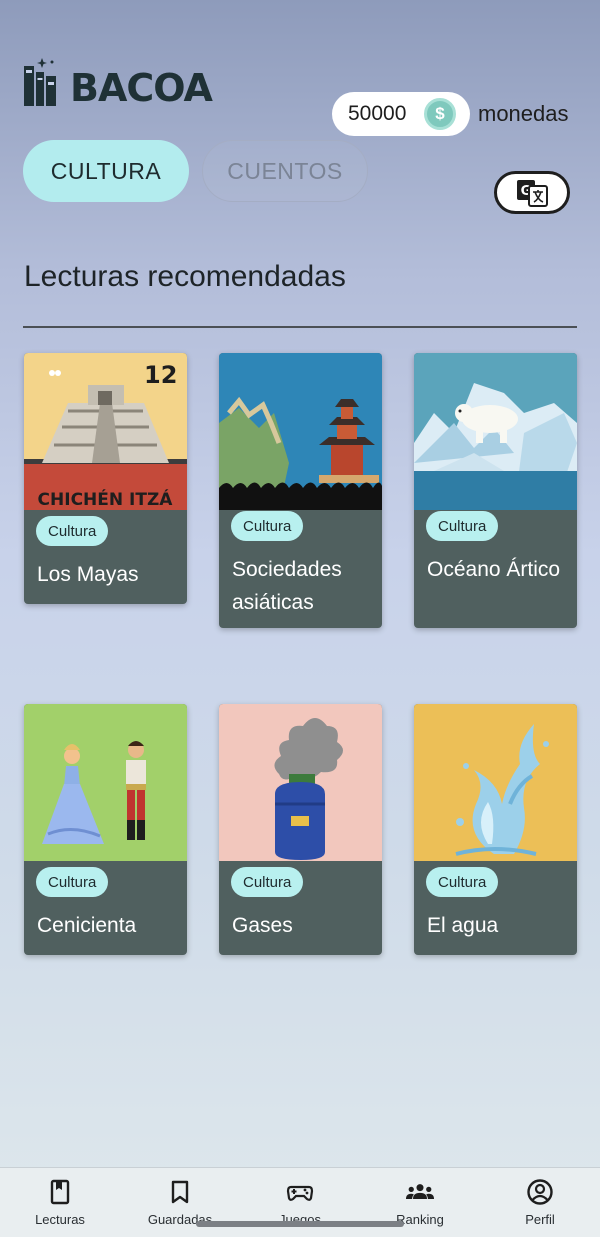 The height and width of the screenshot is (1237, 600). What do you see at coordinates (300, 327) in the screenshot?
I see `section-divider` at bounding box center [300, 327].